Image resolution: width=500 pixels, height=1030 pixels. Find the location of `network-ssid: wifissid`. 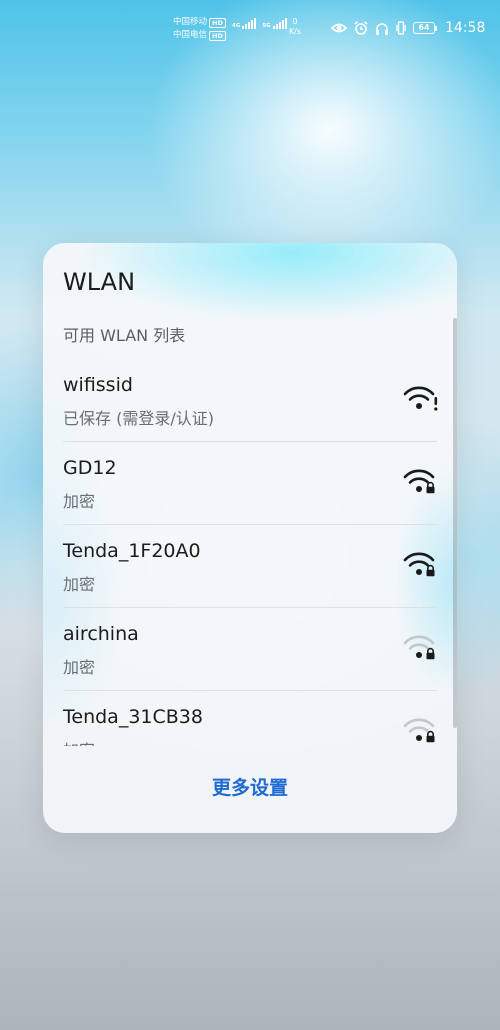

network-ssid: wifissid is located at coordinates (98, 385).